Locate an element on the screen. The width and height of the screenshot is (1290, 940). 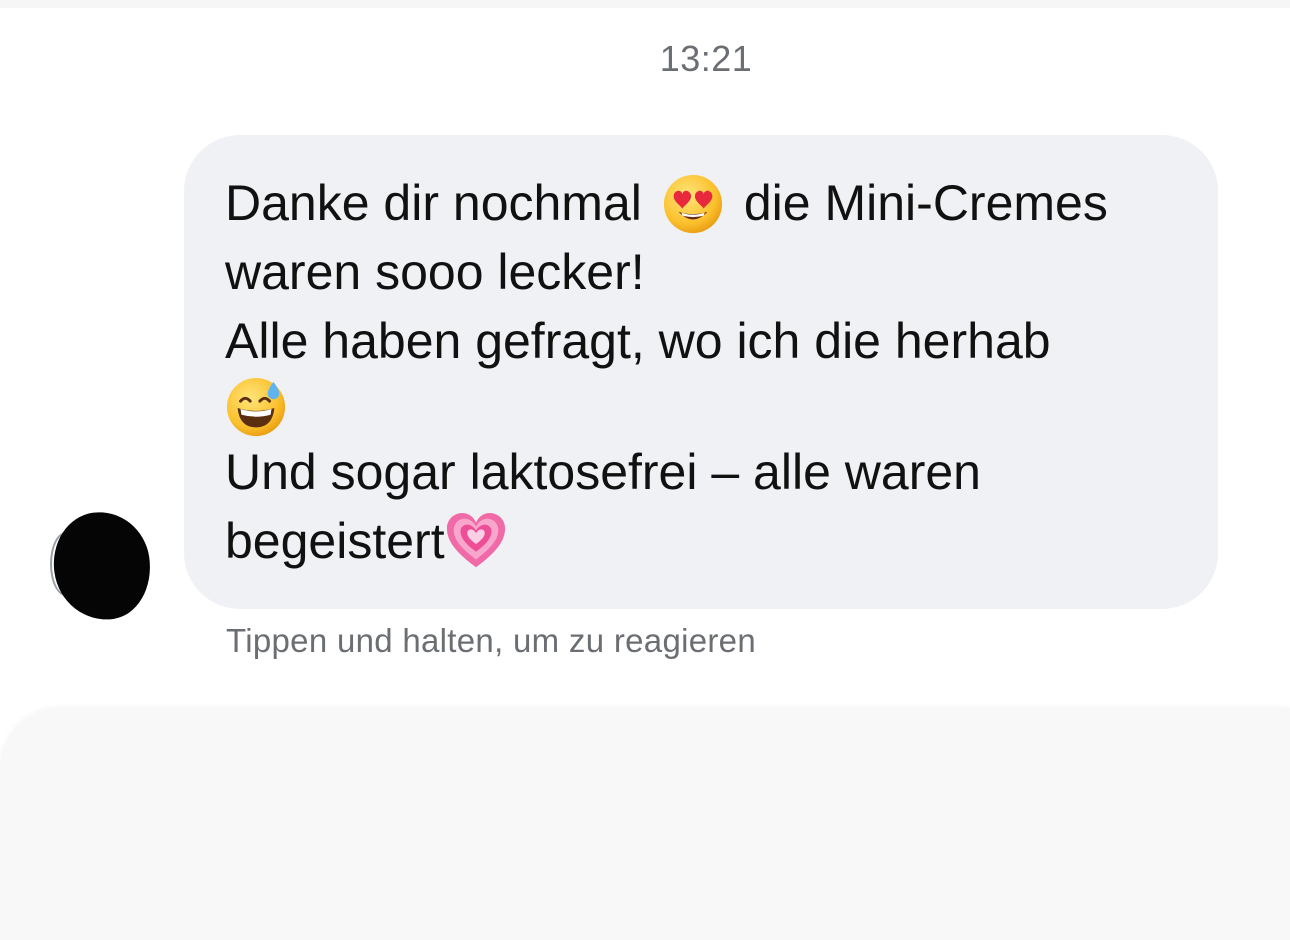
top-strip is located at coordinates (645, 4).